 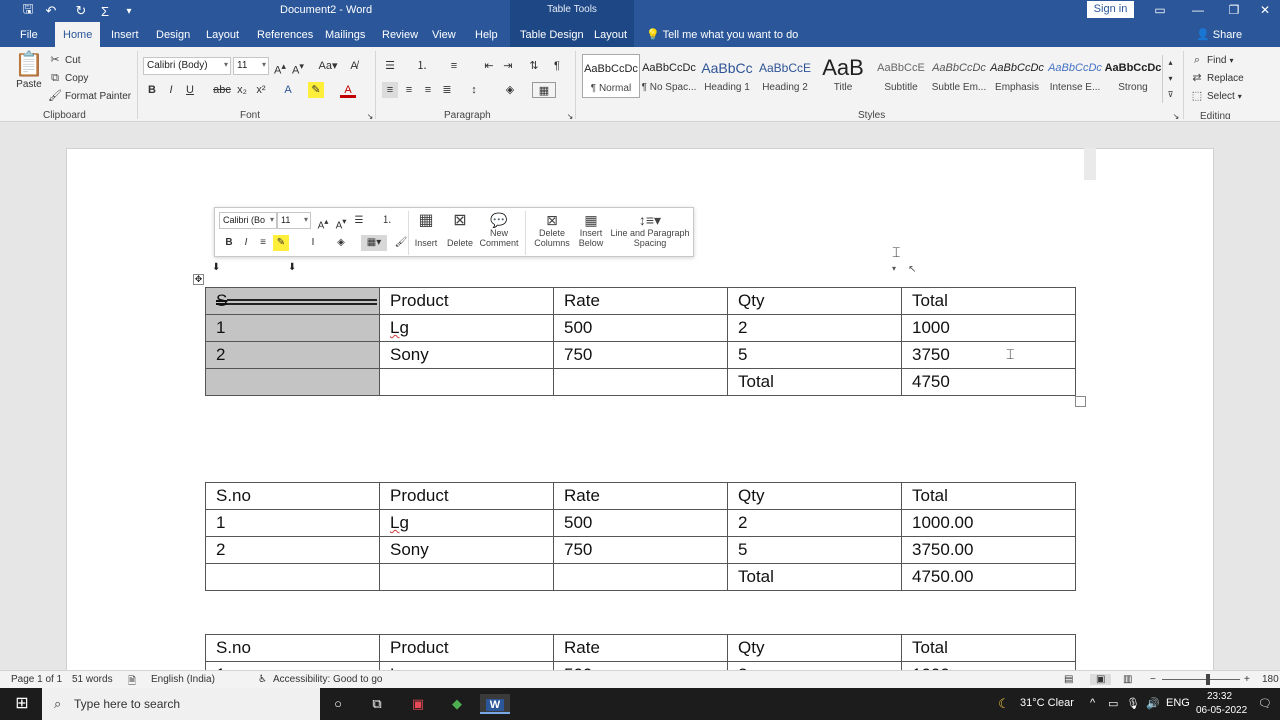 I want to click on line-spacing-icon: ↕, so click(x=474, y=90).